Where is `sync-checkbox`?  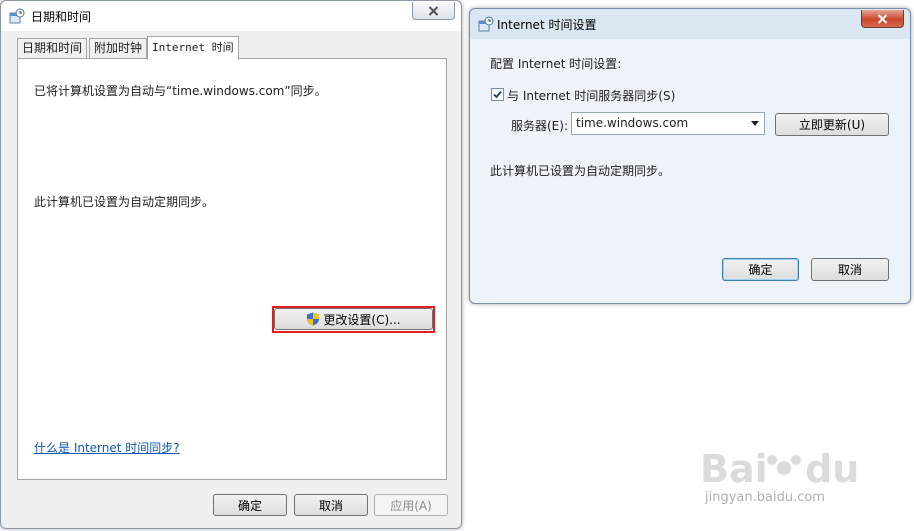 sync-checkbox is located at coordinates (497, 94).